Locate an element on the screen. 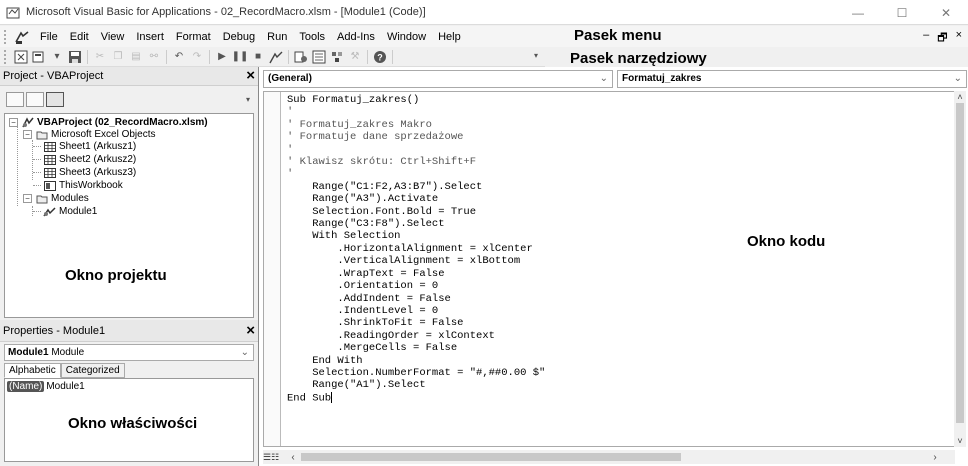  code-line: .MergeCells = False is located at coordinates (416, 348).